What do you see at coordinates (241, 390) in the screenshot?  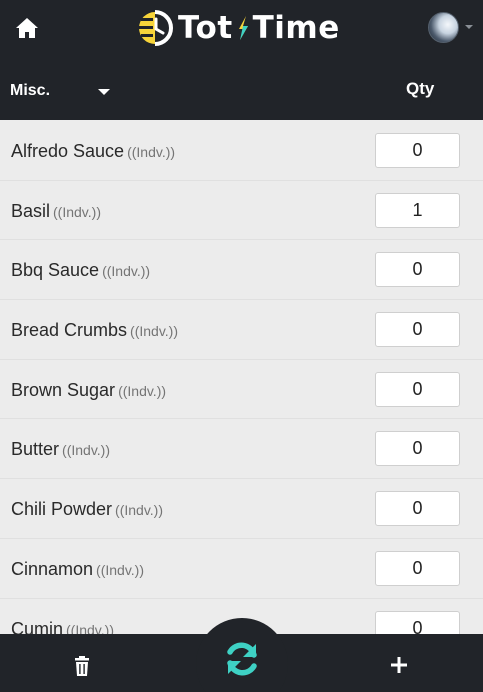 I see `list-item: Brown Sugar ((Indv.))` at bounding box center [241, 390].